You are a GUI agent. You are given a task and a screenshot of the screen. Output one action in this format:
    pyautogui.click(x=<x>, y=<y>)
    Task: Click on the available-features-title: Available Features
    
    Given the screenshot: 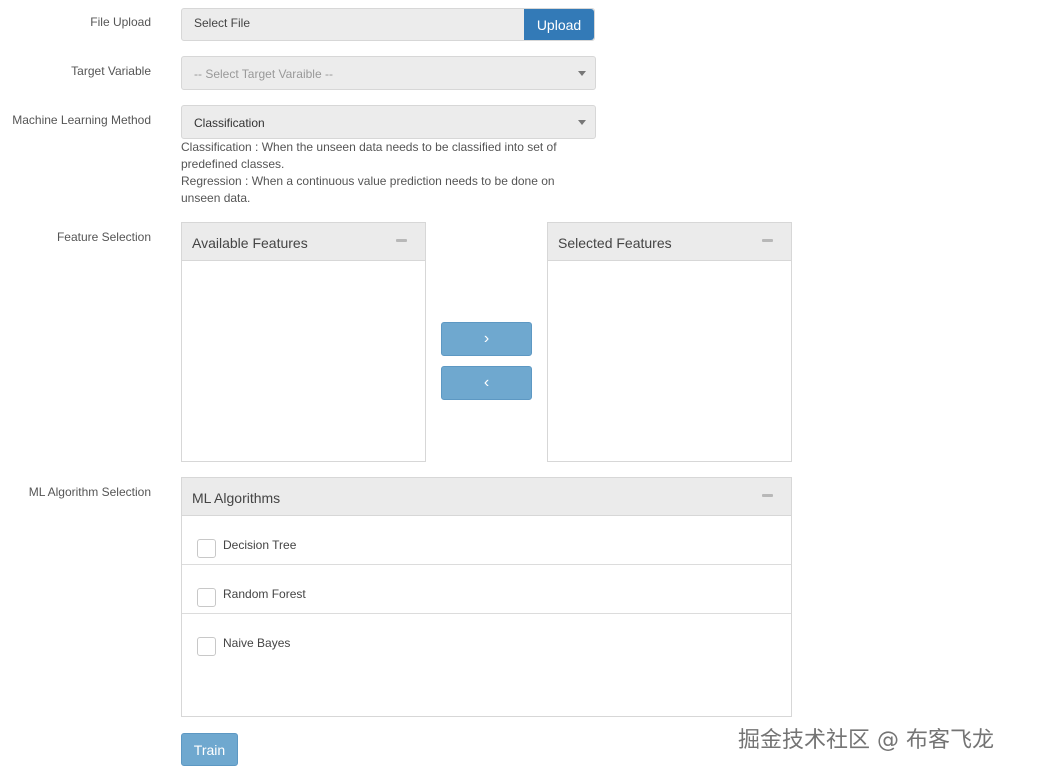 What is the action you would take?
    pyautogui.click(x=250, y=243)
    